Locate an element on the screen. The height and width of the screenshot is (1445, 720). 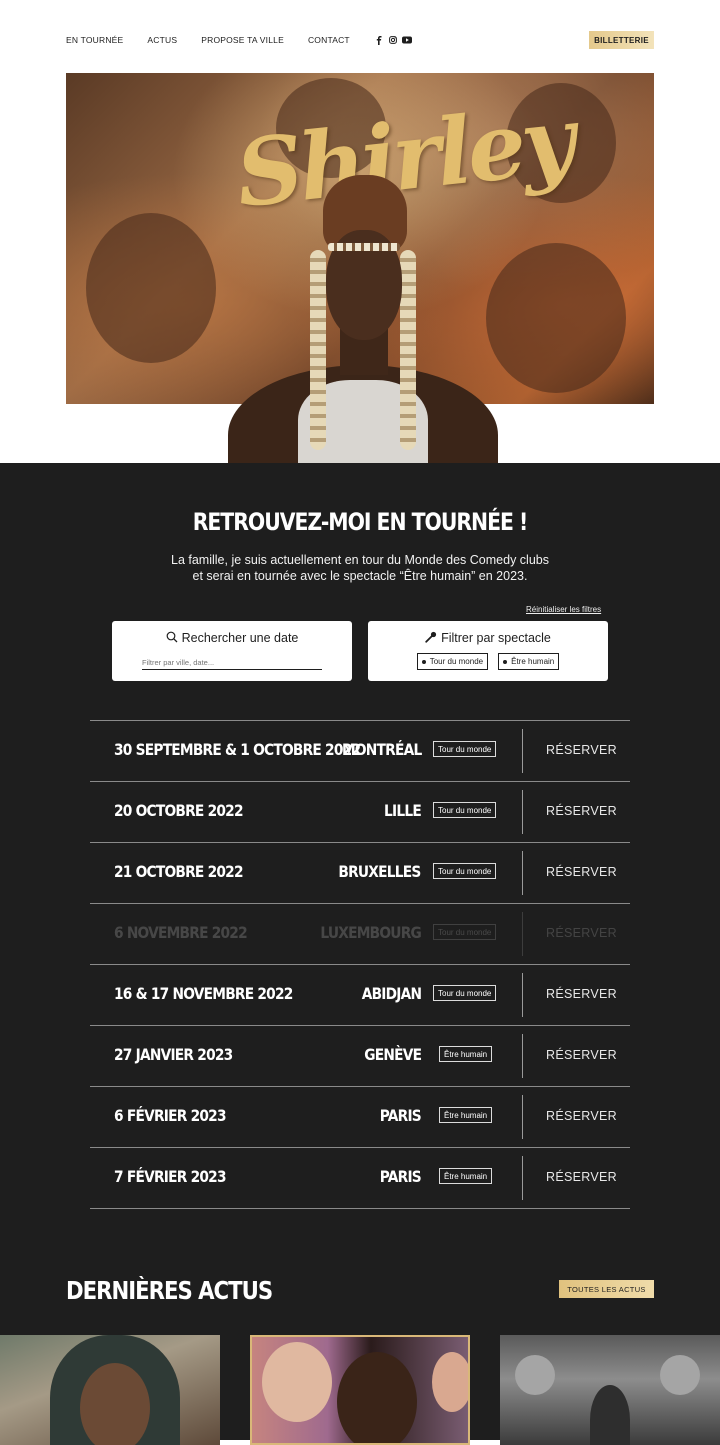
date-search-input is located at coordinates (232, 662).